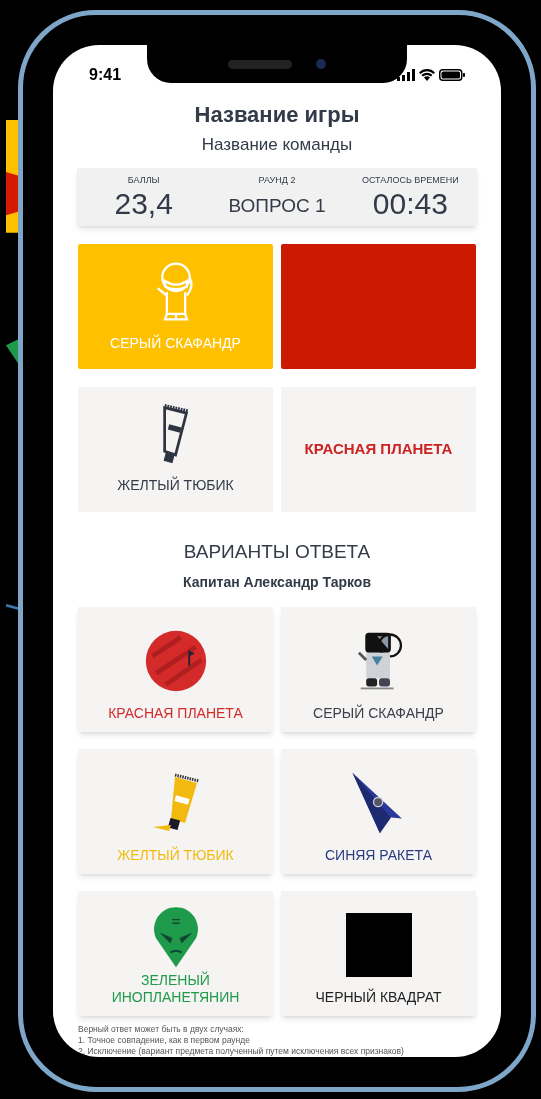 The height and width of the screenshot is (1099, 541). I want to click on team-name: Название команды, so click(277, 145).